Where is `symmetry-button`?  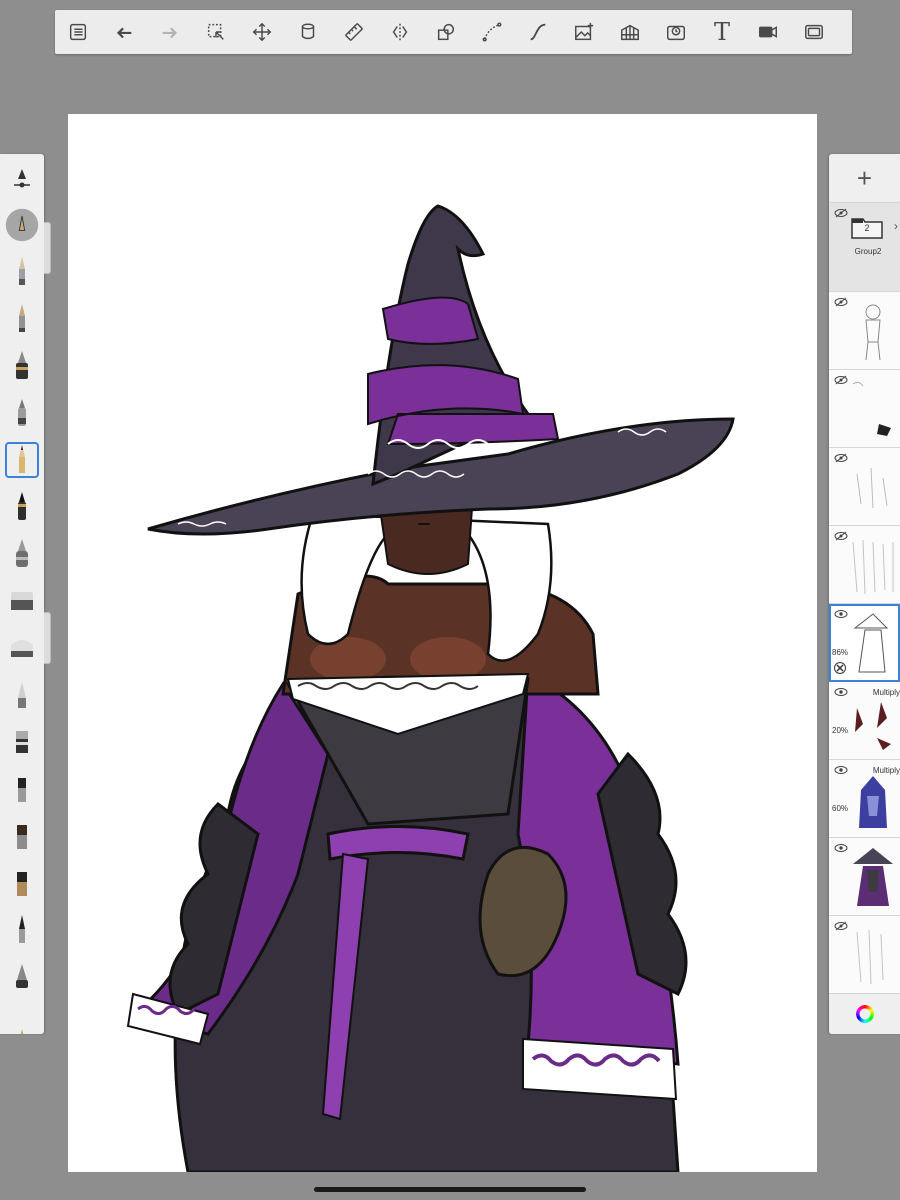
symmetry-button is located at coordinates (400, 32).